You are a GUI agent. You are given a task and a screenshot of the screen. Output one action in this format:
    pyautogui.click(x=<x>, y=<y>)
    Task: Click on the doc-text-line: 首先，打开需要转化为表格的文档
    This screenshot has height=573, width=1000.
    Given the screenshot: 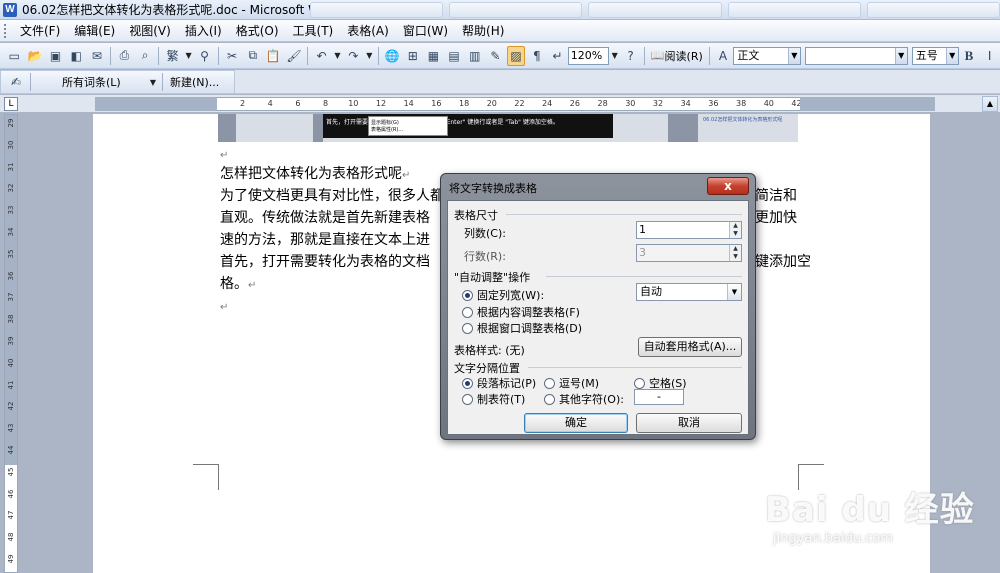 What is the action you would take?
    pyautogui.click(x=325, y=262)
    